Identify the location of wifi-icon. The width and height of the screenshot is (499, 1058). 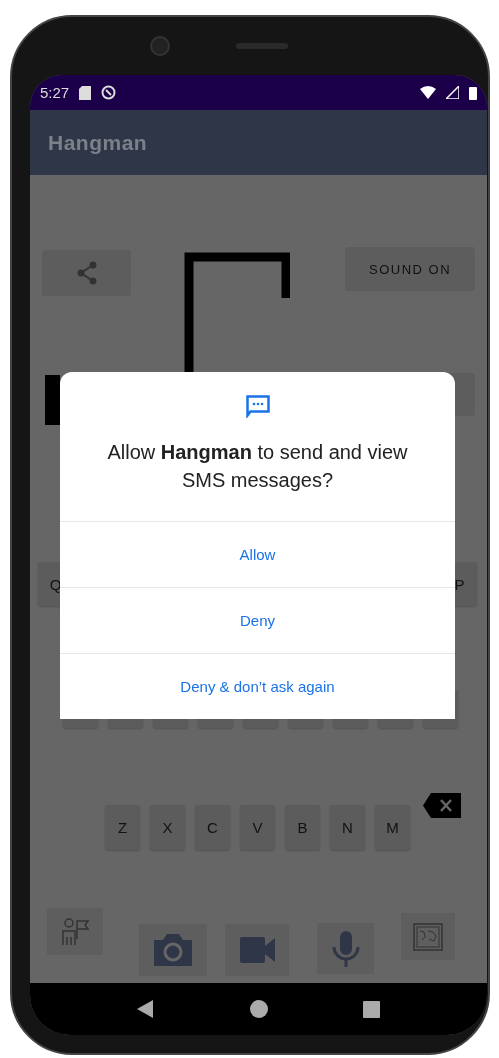
(428, 92).